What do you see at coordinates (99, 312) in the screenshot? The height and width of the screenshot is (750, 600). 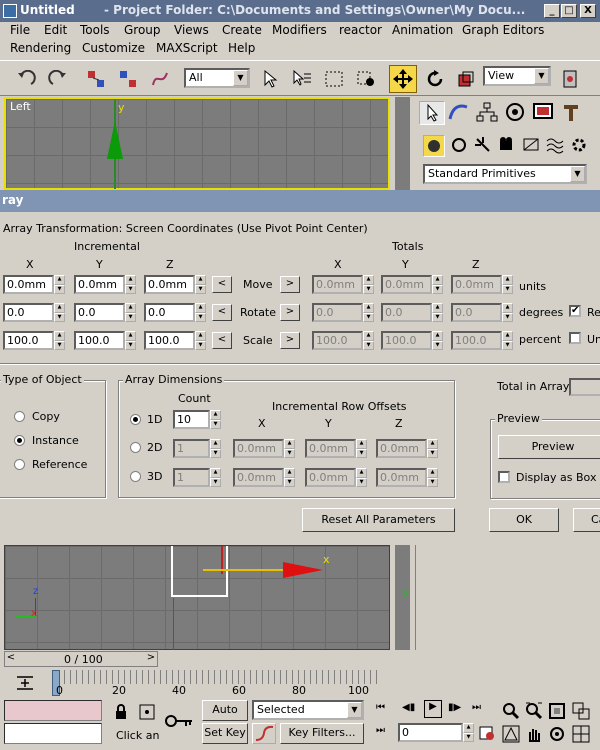 I see `rotate-inc-y-field: 0.0` at bounding box center [99, 312].